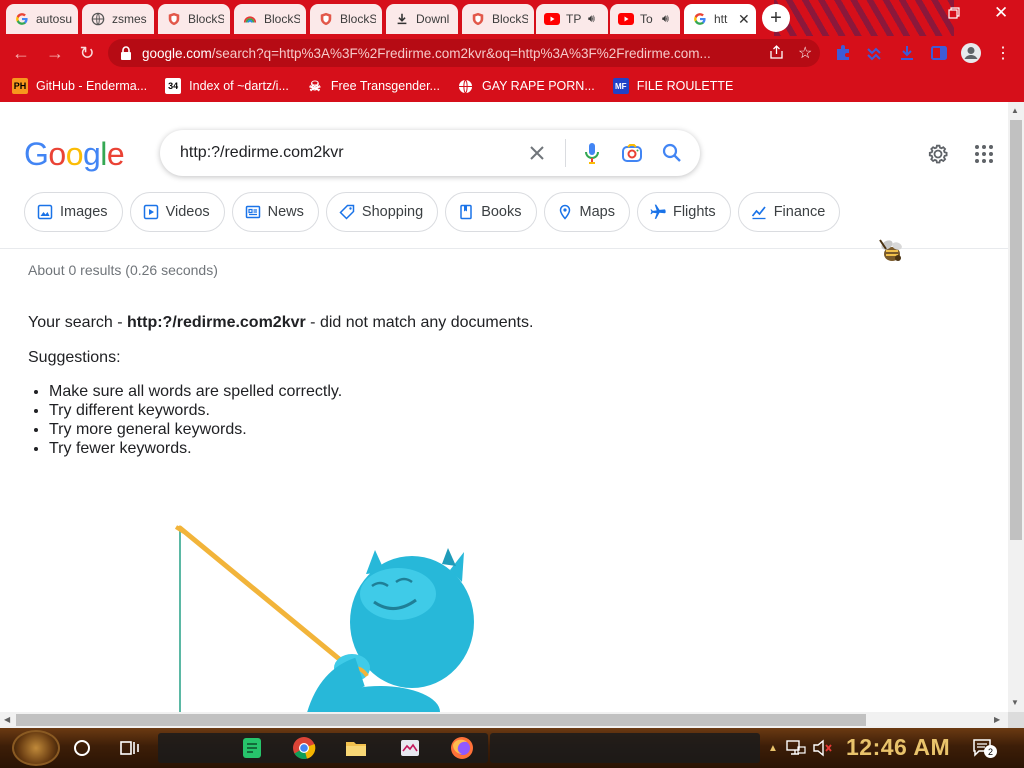  Describe the element at coordinates (632, 153) in the screenshot. I see `lens-camera-icon` at that location.